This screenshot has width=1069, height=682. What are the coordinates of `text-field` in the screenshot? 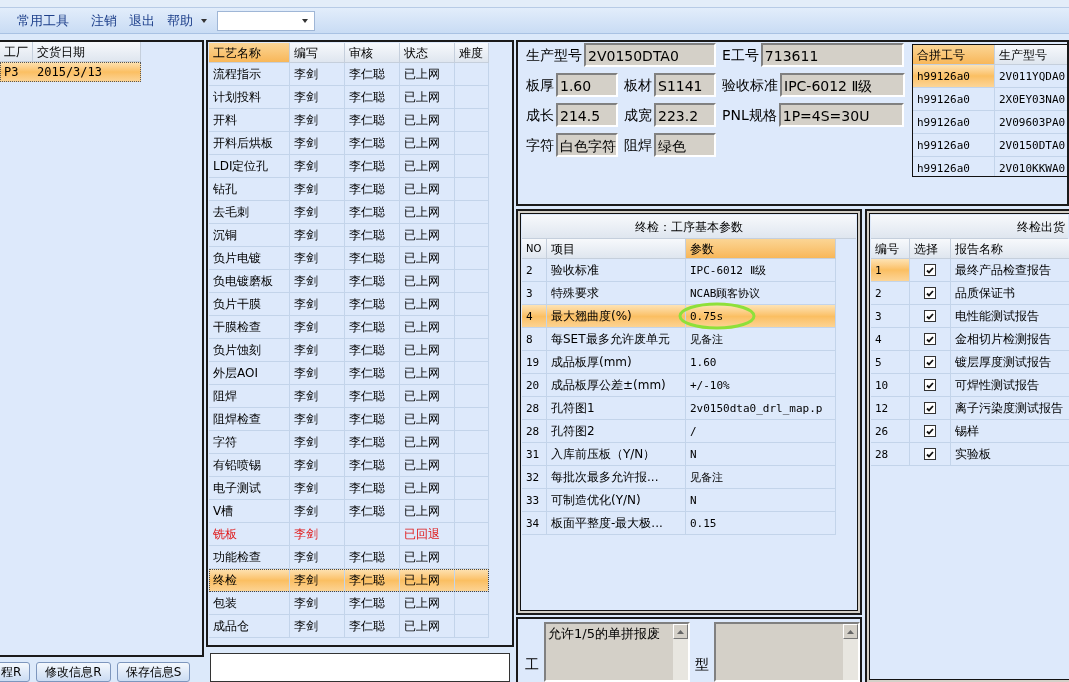 It's located at (360, 667).